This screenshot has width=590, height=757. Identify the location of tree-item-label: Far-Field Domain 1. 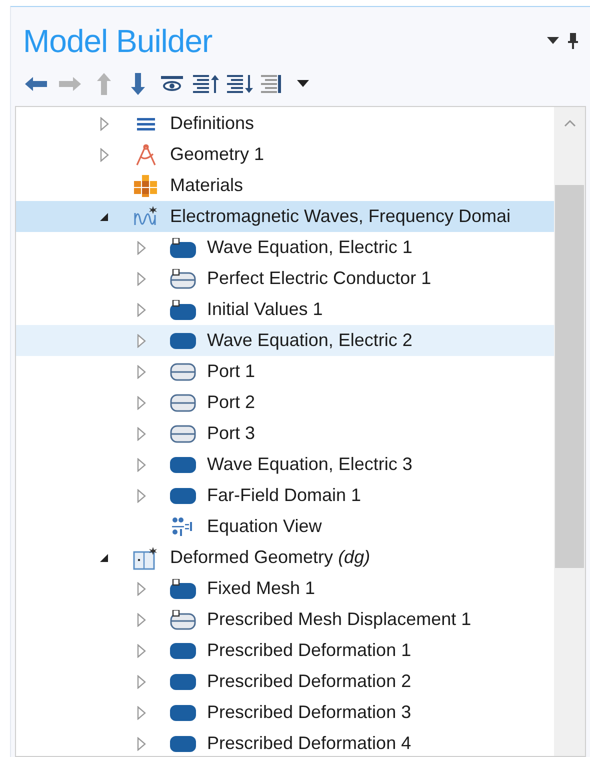
(284, 495).